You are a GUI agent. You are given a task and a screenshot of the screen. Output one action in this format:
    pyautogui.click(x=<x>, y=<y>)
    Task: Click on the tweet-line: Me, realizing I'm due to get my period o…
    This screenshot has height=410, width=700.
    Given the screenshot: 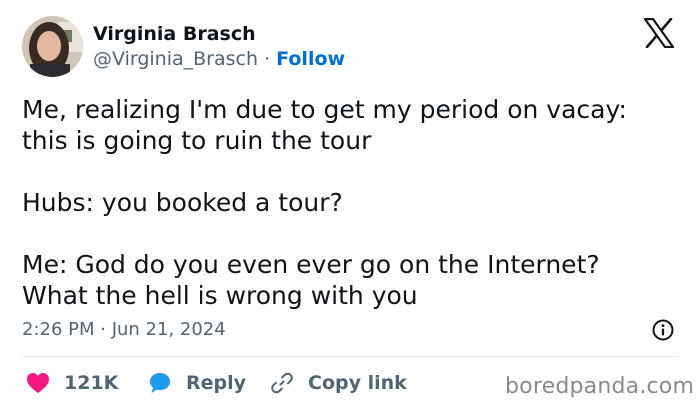 What is the action you would take?
    pyautogui.click(x=324, y=109)
    